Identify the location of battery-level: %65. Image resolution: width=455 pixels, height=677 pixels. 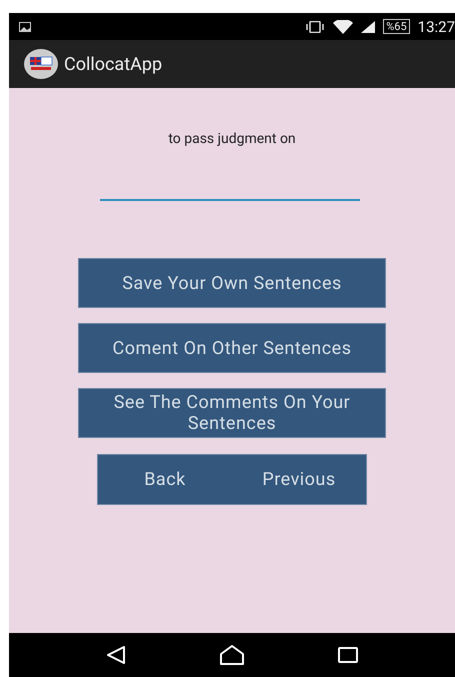
(396, 26).